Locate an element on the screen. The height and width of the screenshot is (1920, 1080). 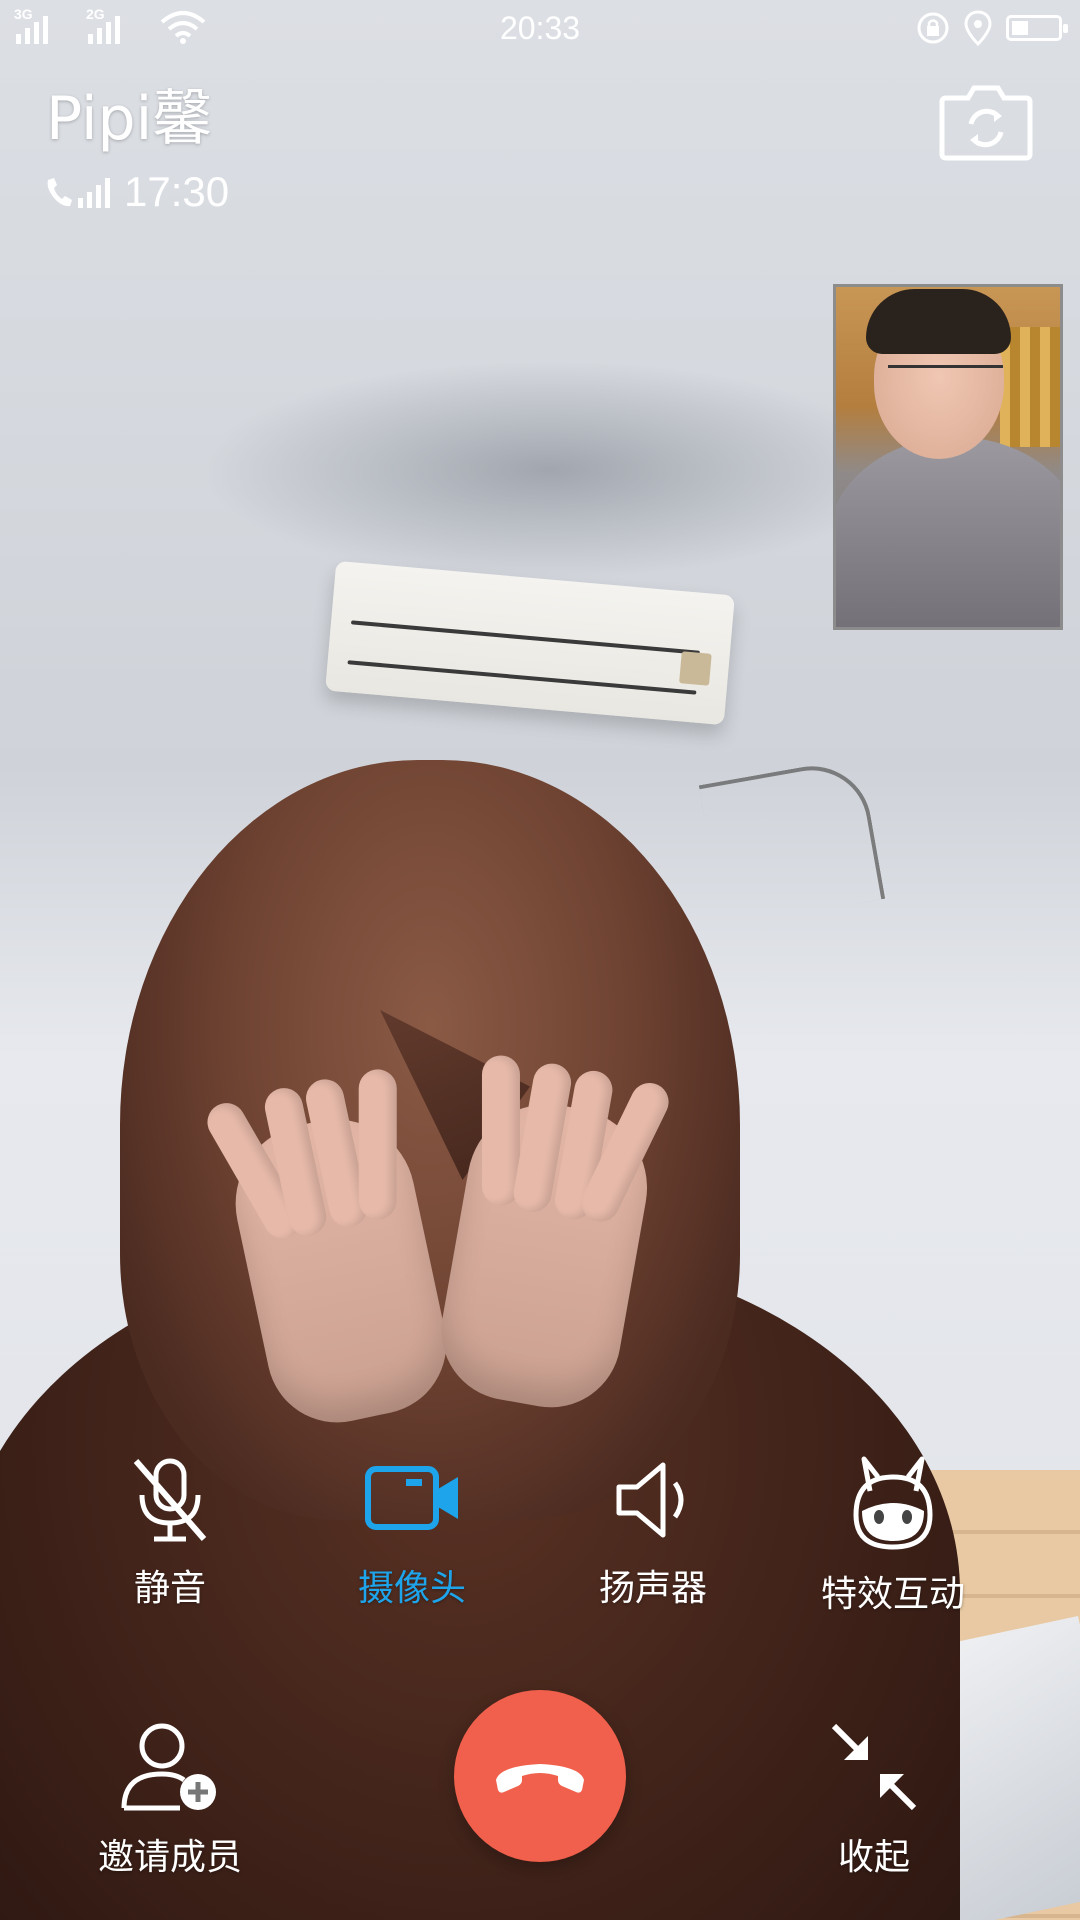
switch-camera-button is located at coordinates (986, 121).